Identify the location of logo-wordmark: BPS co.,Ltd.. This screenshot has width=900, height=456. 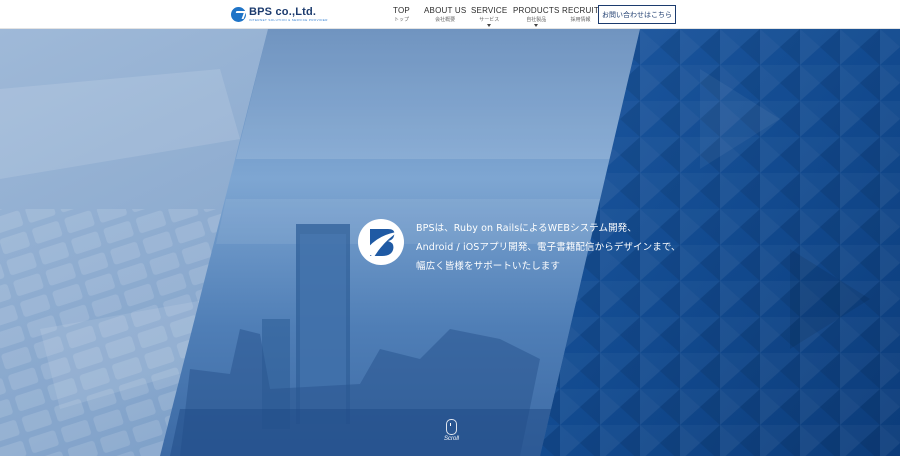
(283, 11).